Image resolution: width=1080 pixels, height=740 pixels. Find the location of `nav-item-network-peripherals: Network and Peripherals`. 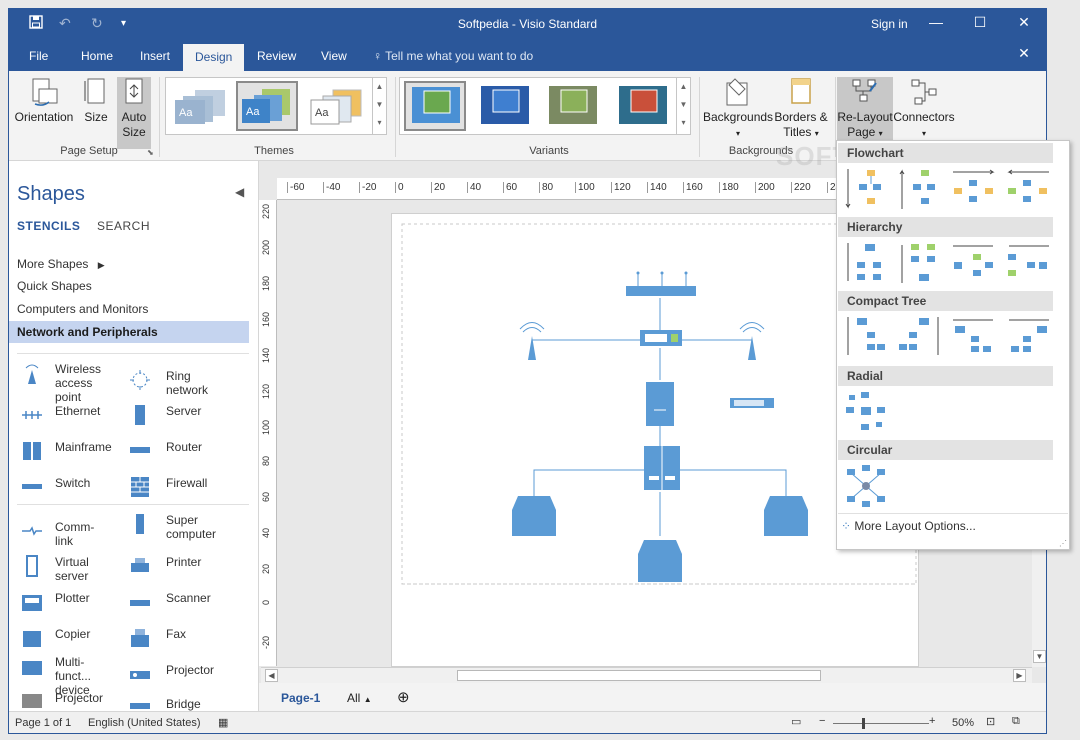

nav-item-network-peripherals: Network and Peripherals is located at coordinates (129, 332).